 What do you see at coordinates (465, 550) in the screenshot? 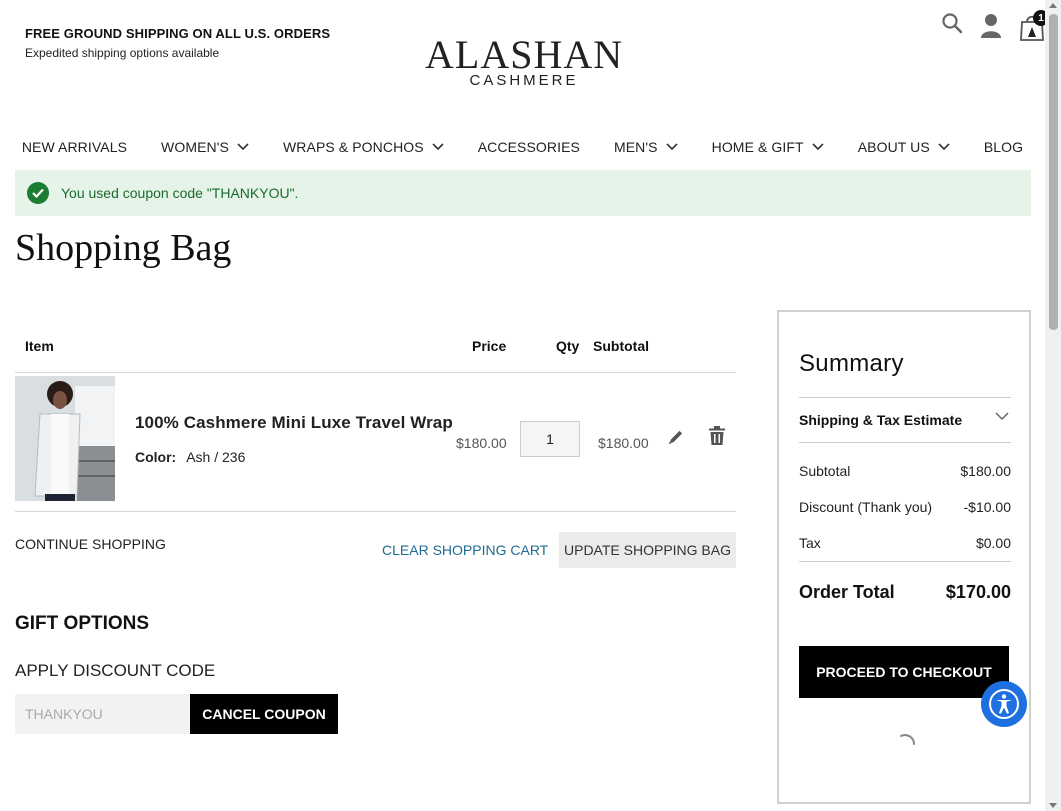
I see `clear-cart-link: CLEAR SHOPPING CART` at bounding box center [465, 550].